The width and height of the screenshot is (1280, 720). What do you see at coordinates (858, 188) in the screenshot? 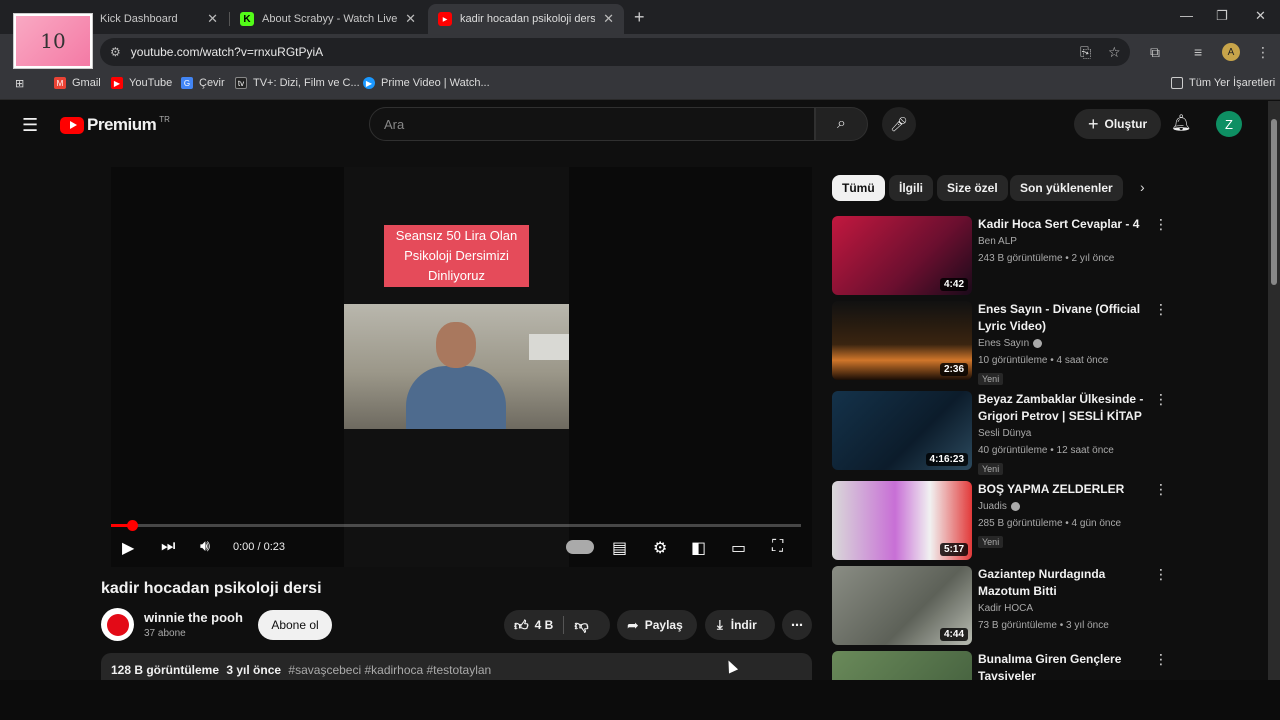
I see `chip-all: Tümü` at bounding box center [858, 188].